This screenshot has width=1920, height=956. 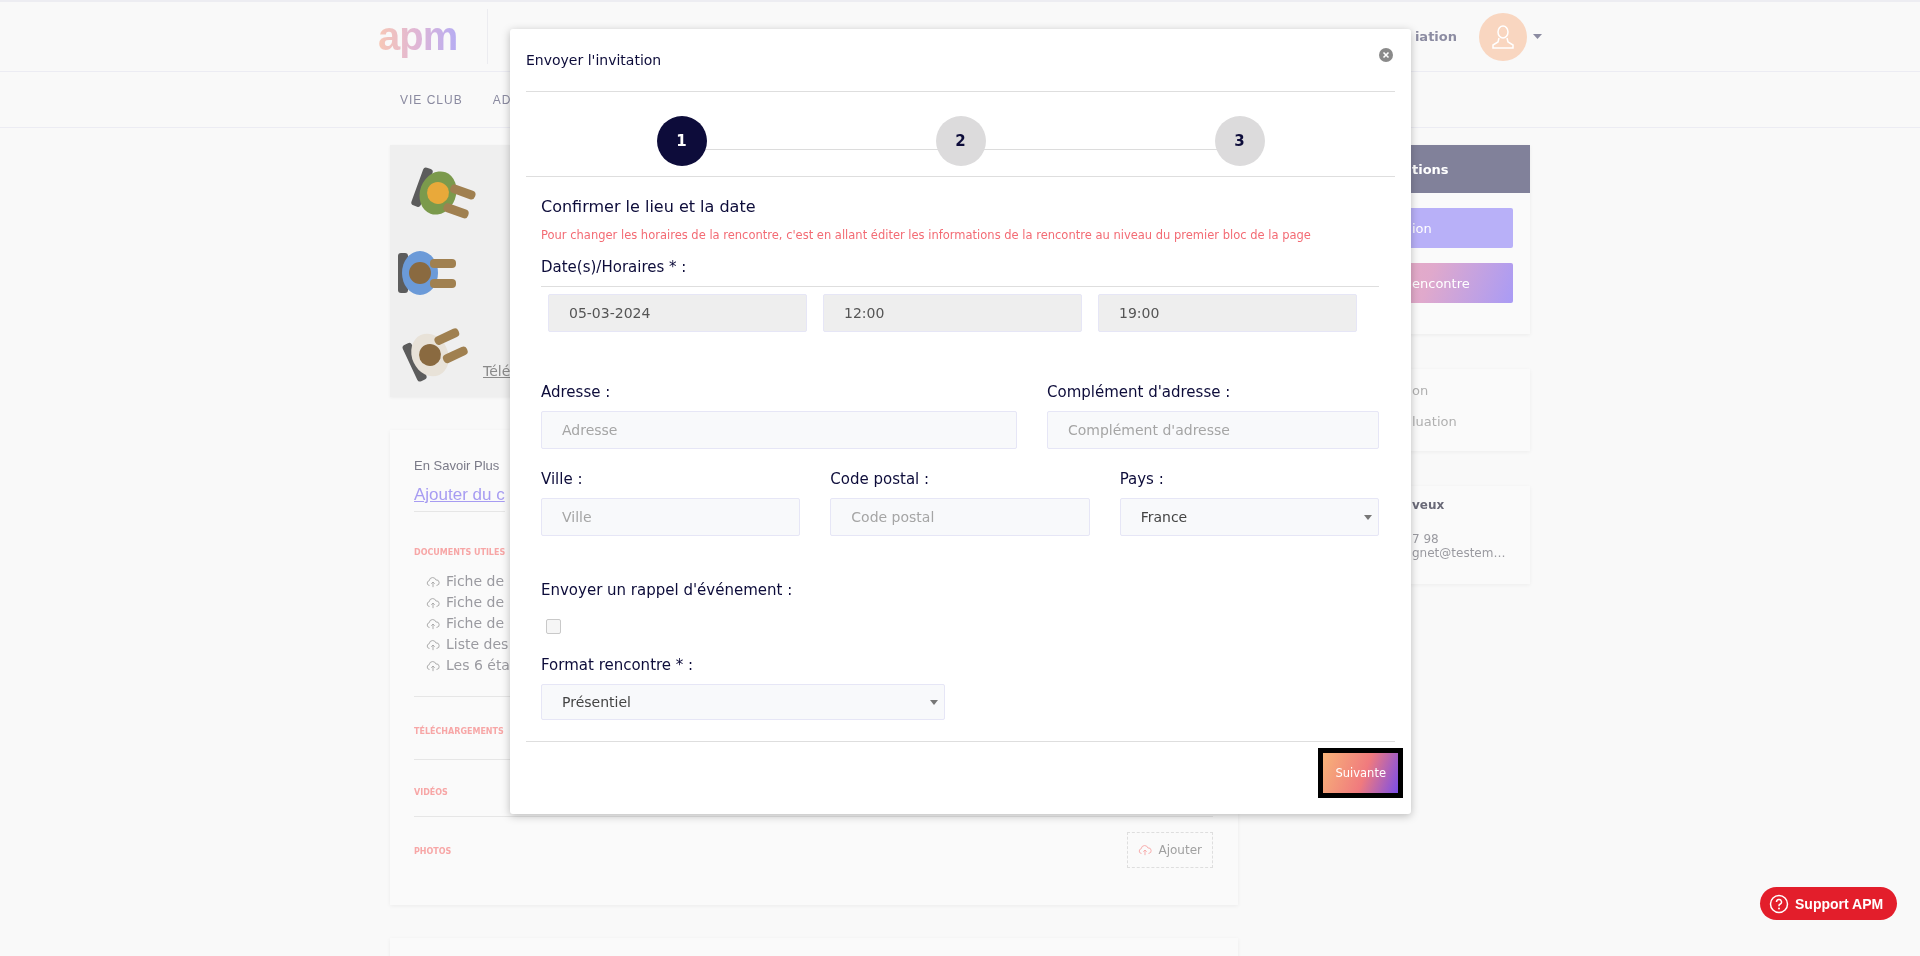 What do you see at coordinates (1142, 479) in the screenshot?
I see `field-label: Pays :` at bounding box center [1142, 479].